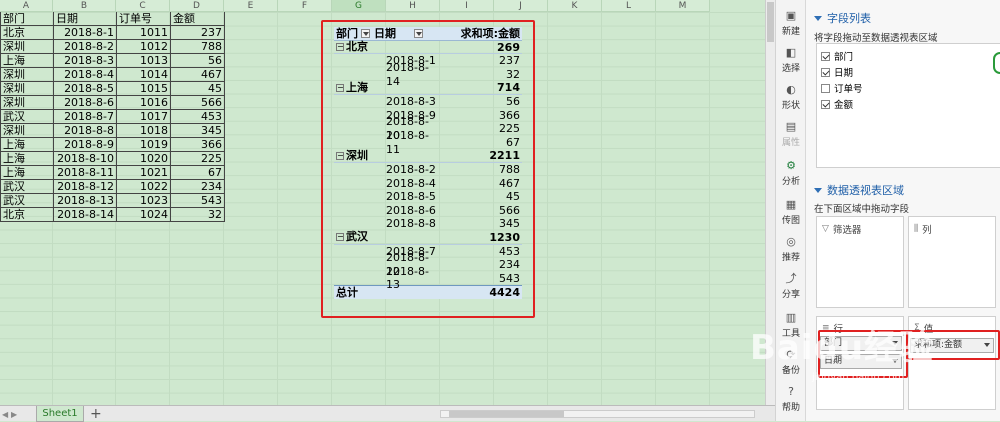 Image resolution: width=1000 pixels, height=422 pixels. What do you see at coordinates (791, 363) in the screenshot?
I see `tool-backup: ⟳ 备份` at bounding box center [791, 363].